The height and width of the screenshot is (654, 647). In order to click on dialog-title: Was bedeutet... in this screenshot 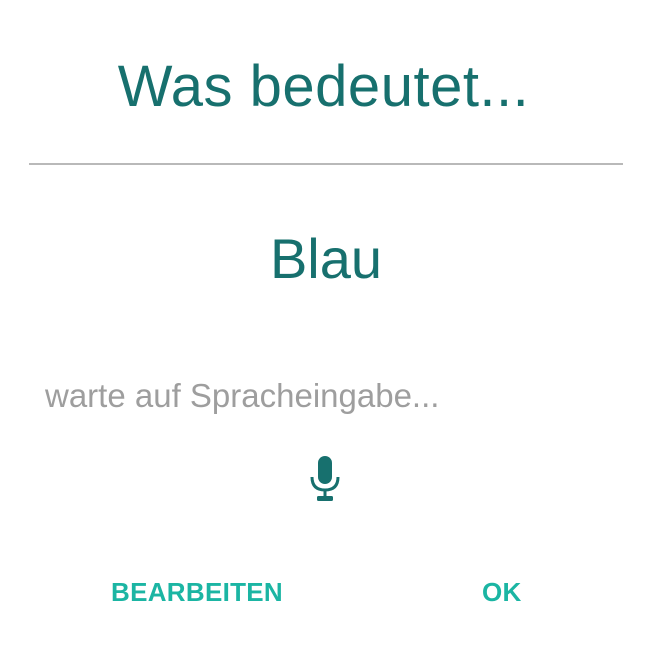, I will do `click(323, 86)`.